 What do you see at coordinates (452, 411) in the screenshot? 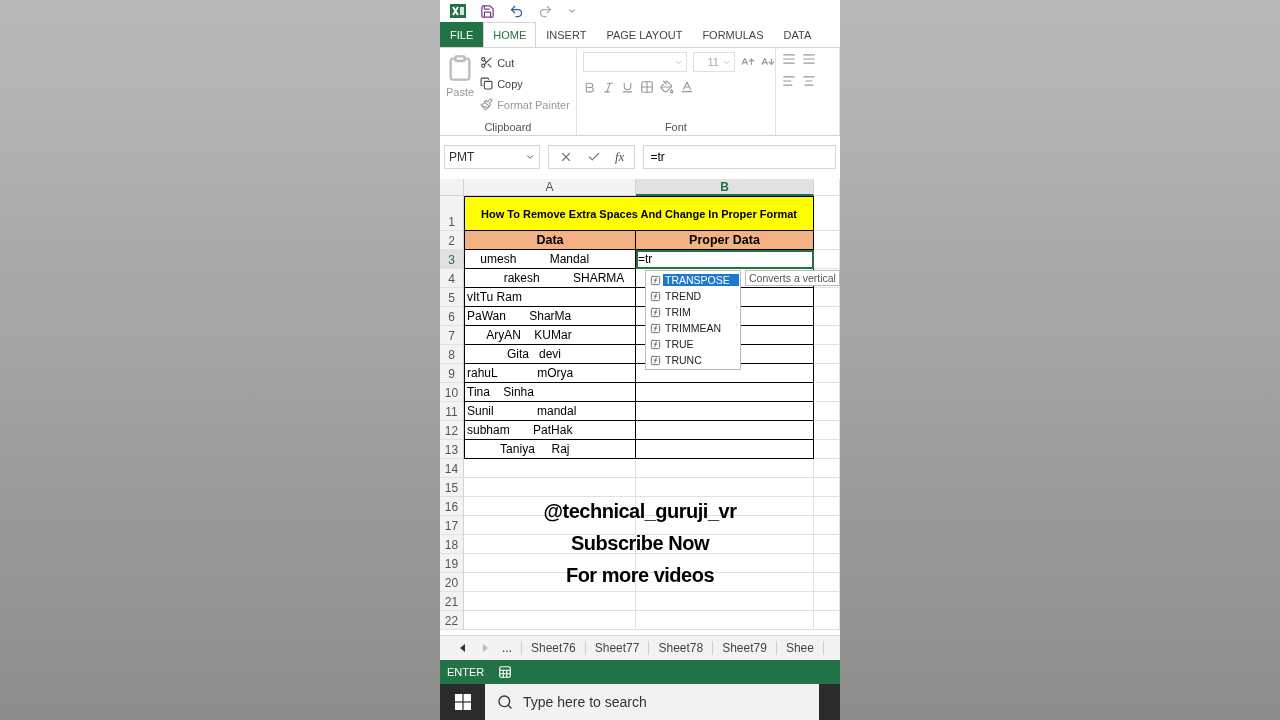
I see `row-number: 11` at bounding box center [452, 411].